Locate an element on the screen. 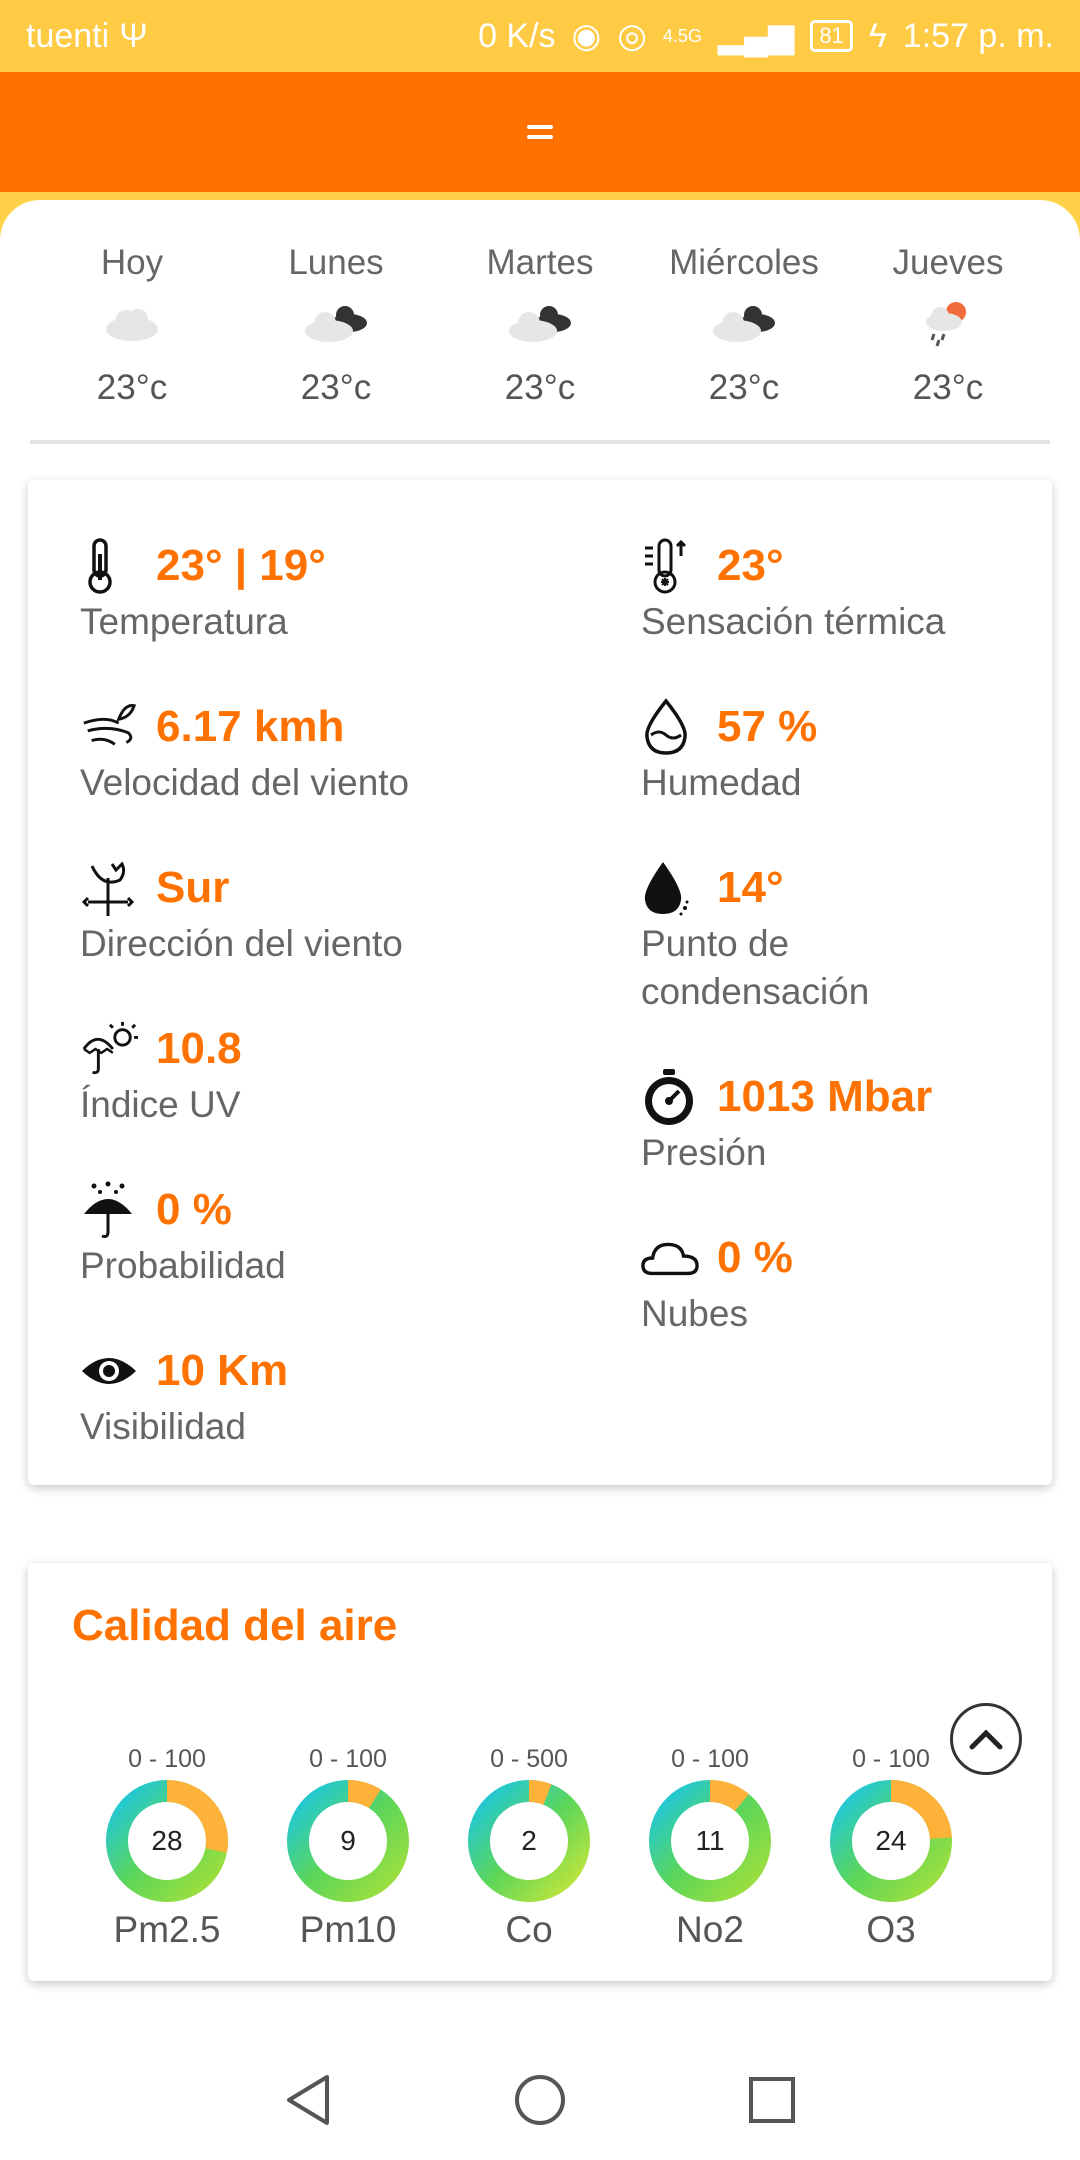 The height and width of the screenshot is (2160, 1080). gauge-co: 0 - 500 2 Co is located at coordinates (529, 1847).